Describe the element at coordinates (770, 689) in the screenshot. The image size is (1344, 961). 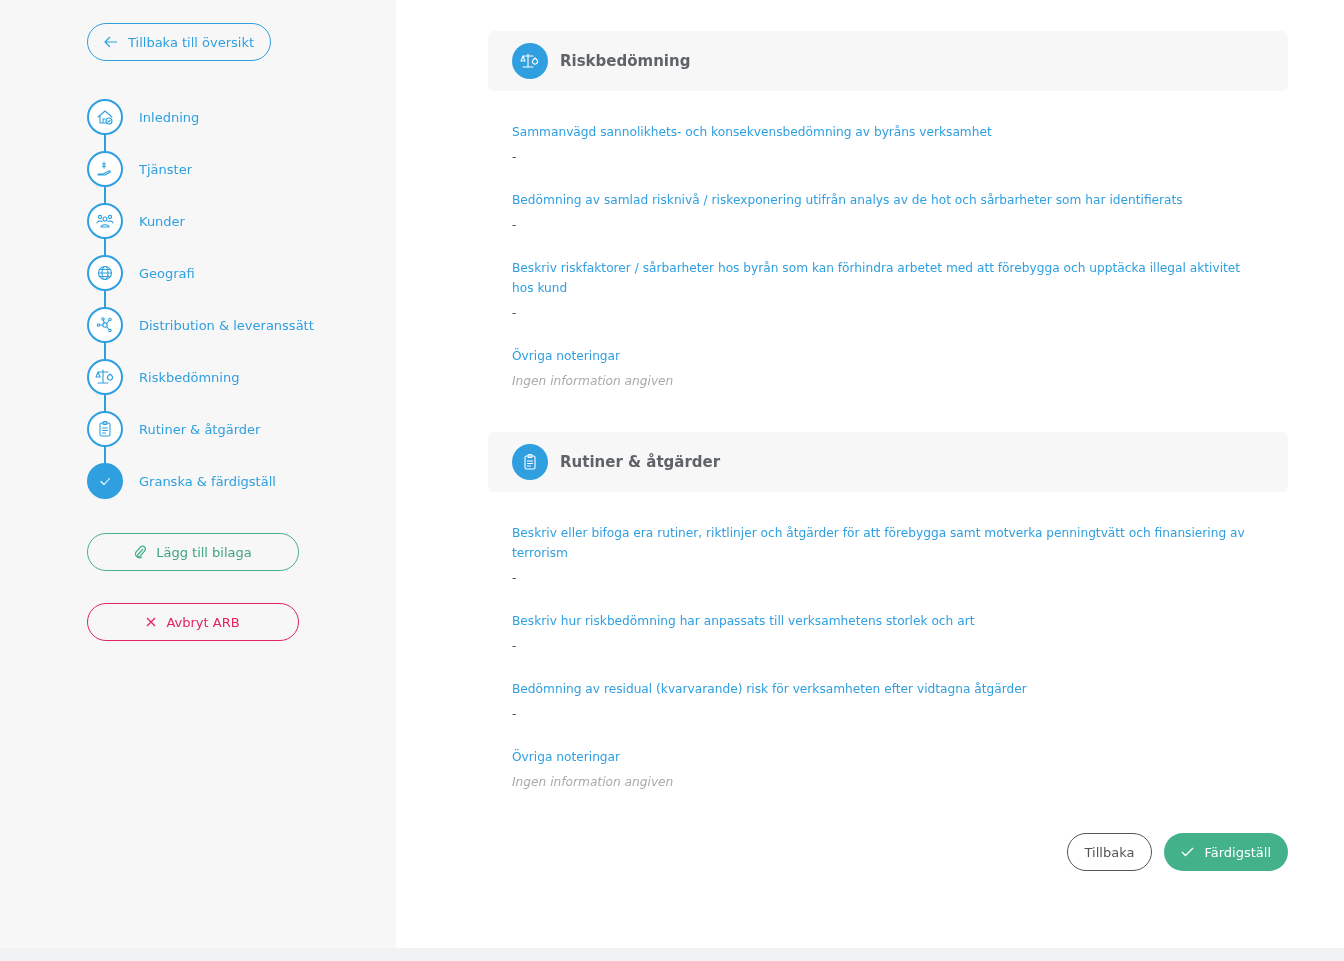
I see `field-label: Bedömning av residual (kvarvarande) risk för verksamheten efter vidtagna åtgärder` at that location.